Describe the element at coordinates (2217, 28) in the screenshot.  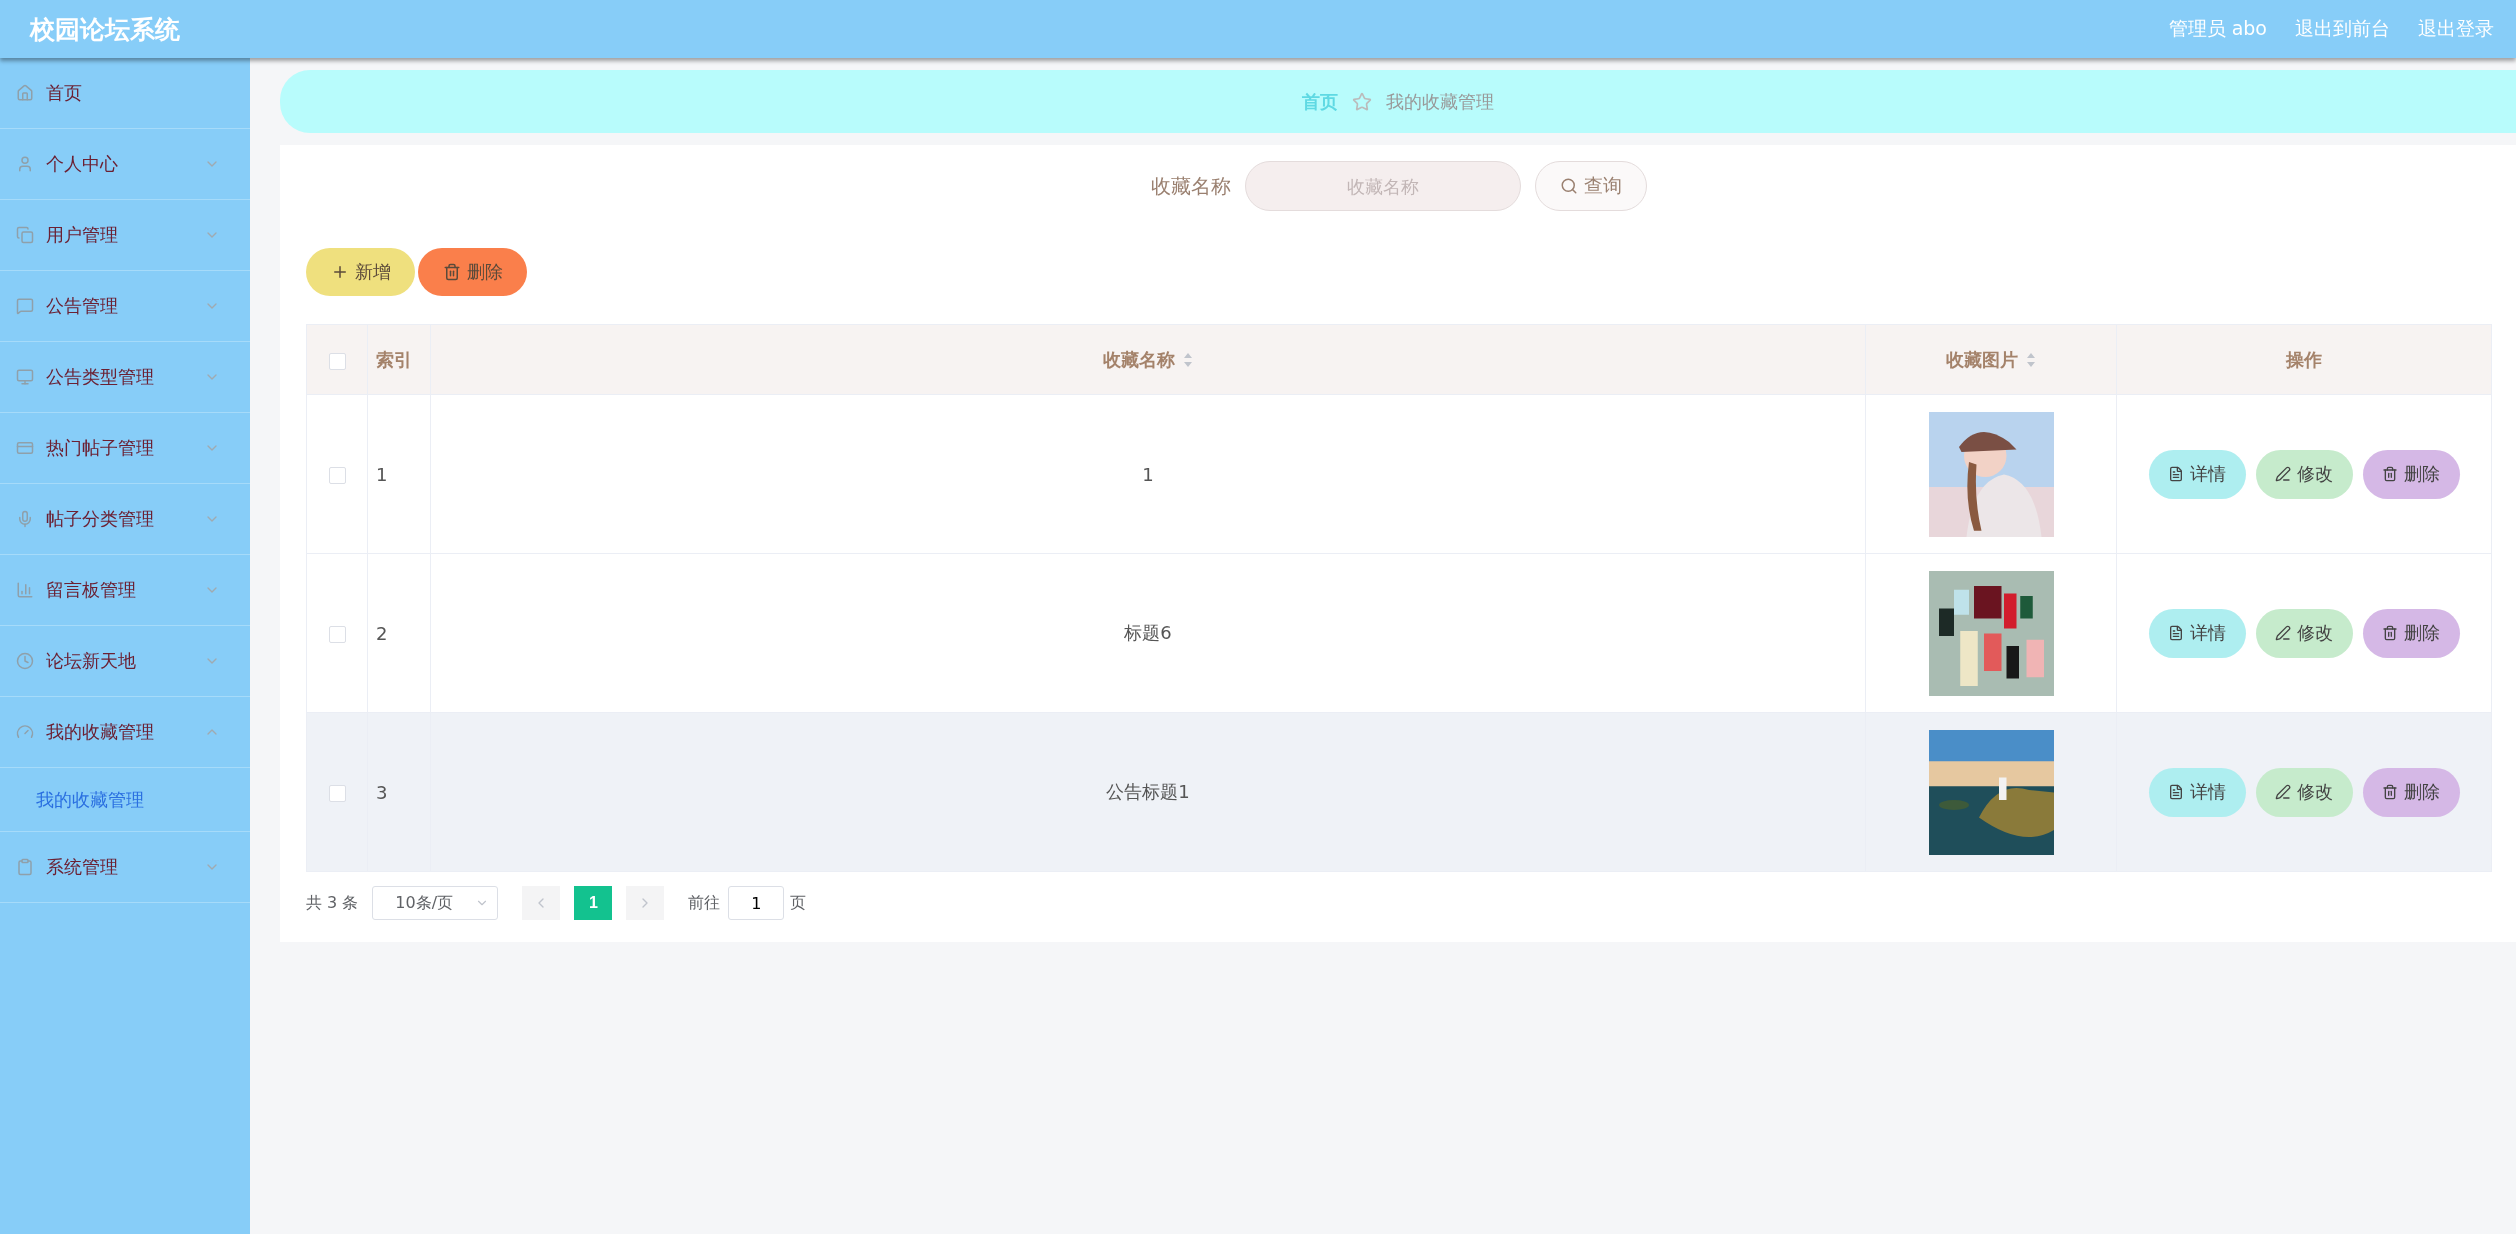
I see `user-label: 管理员 abo` at that location.